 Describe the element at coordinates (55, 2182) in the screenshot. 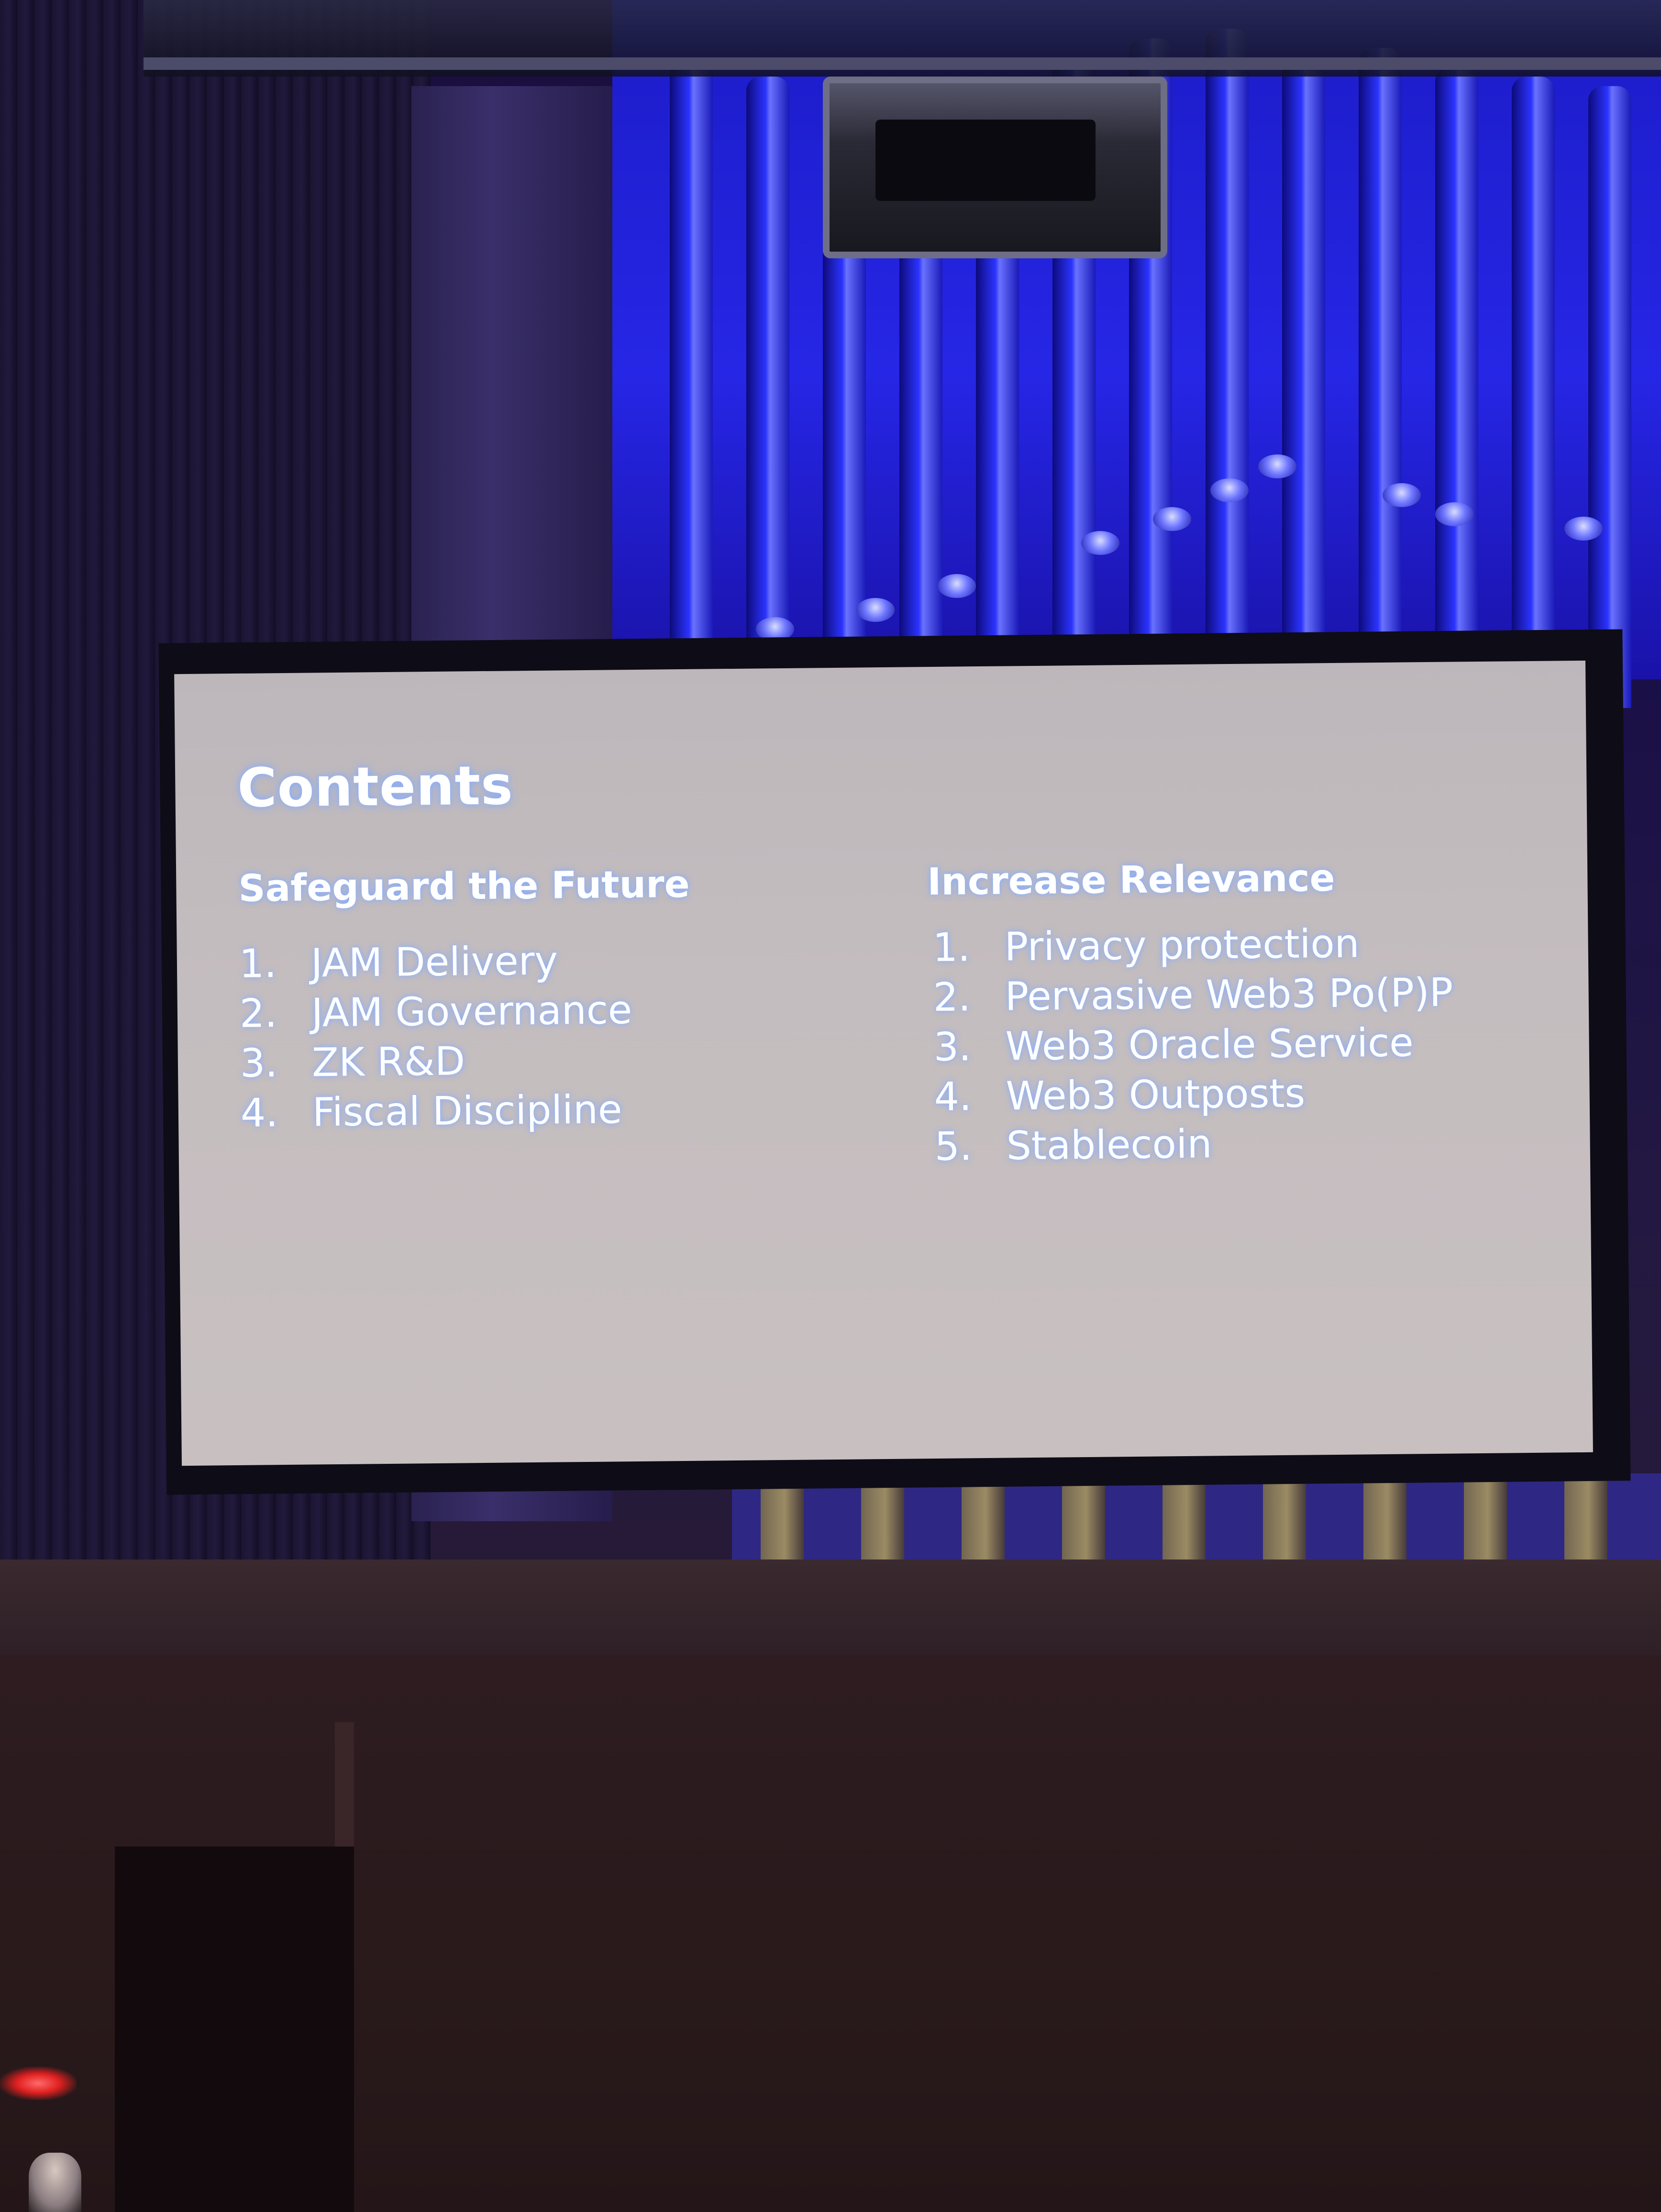

I see `audience-person` at that location.